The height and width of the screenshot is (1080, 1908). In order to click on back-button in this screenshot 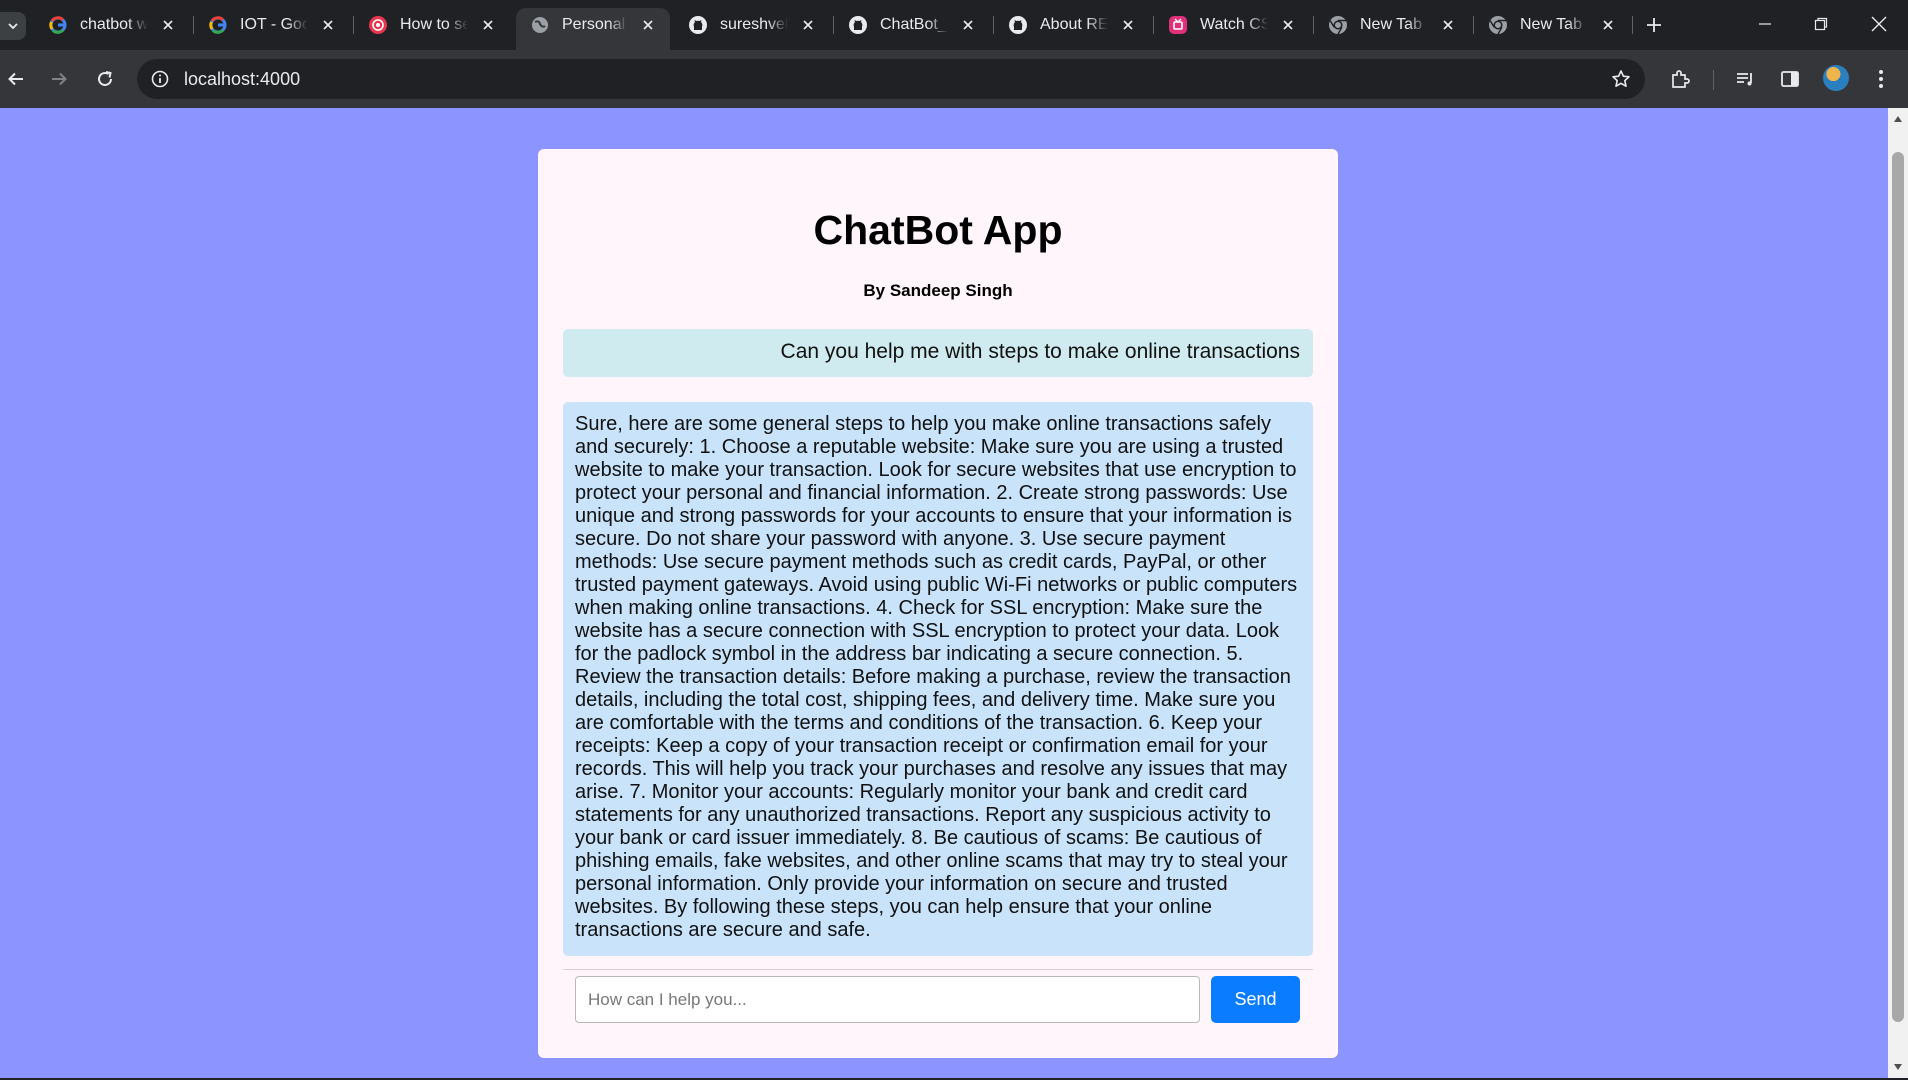, I will do `click(16, 79)`.